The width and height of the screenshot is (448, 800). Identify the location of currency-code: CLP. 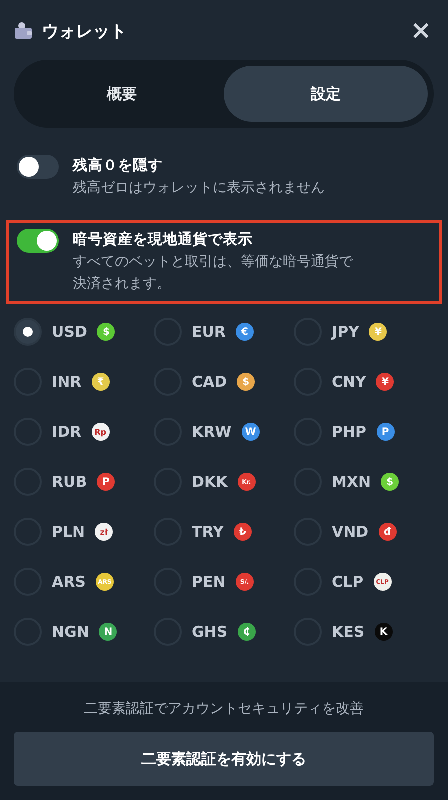
(348, 582).